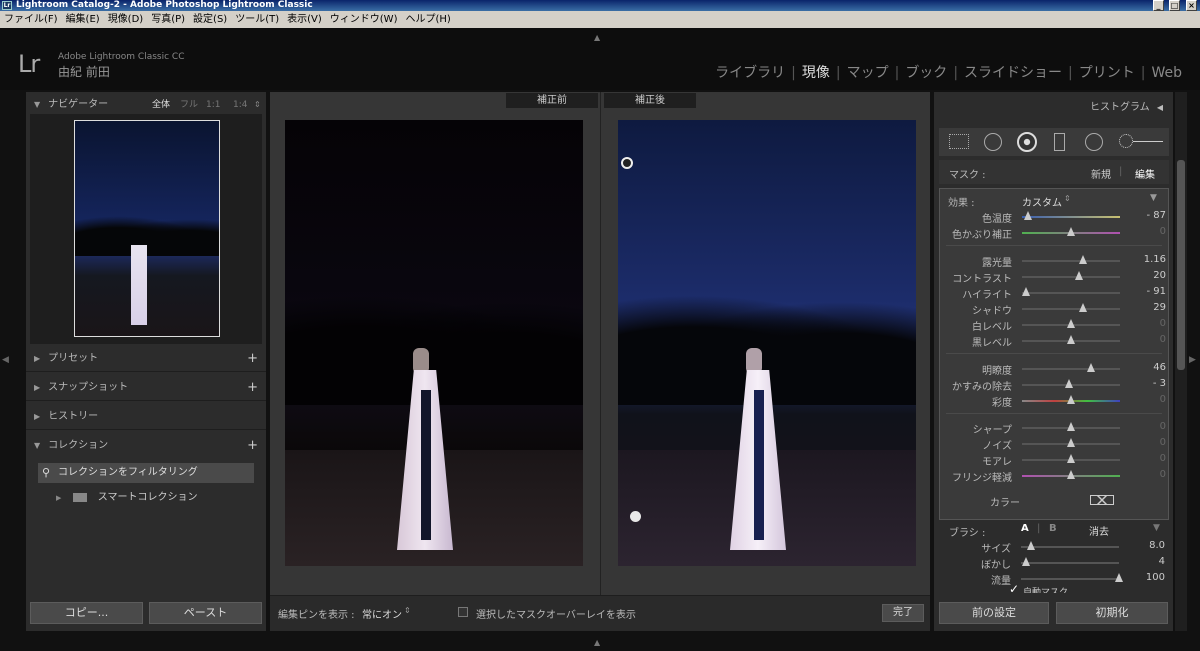 The width and height of the screenshot is (1200, 651). I want to click on mask-edit-button: 編集, so click(1145, 173).